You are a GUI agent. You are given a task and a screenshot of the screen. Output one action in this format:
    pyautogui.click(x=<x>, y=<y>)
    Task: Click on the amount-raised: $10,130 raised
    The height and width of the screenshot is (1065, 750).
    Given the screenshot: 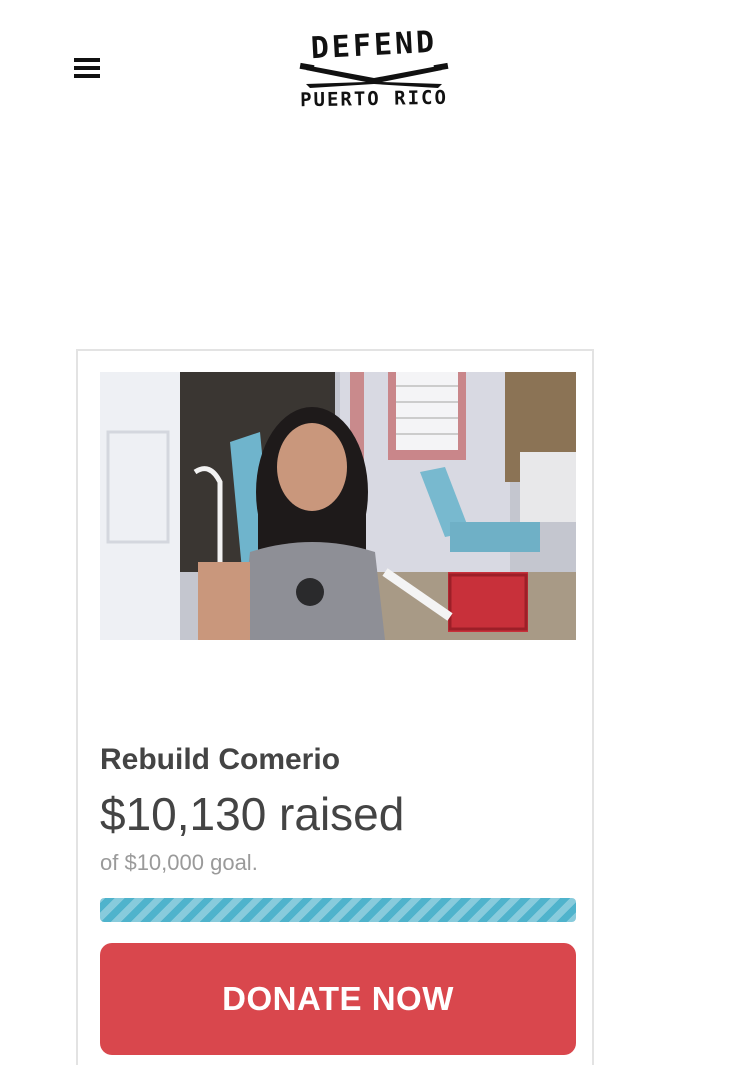 What is the action you would take?
    pyautogui.click(x=252, y=814)
    